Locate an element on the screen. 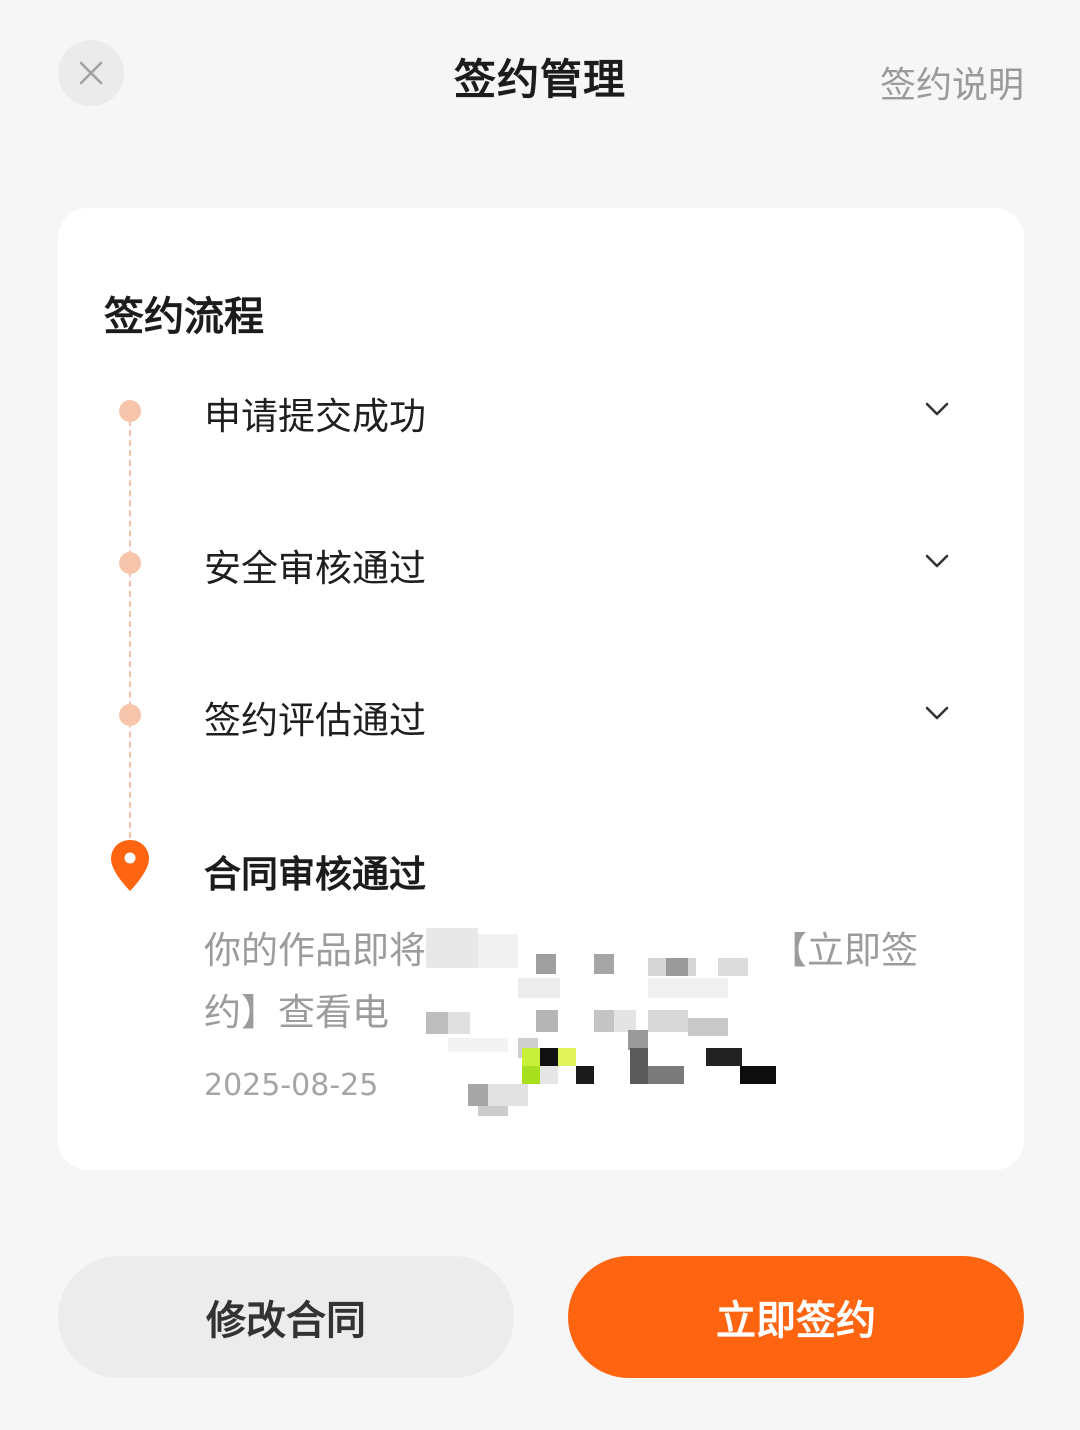 The height and width of the screenshot is (1430, 1080). card-title: 签约流程 is located at coordinates (184, 317).